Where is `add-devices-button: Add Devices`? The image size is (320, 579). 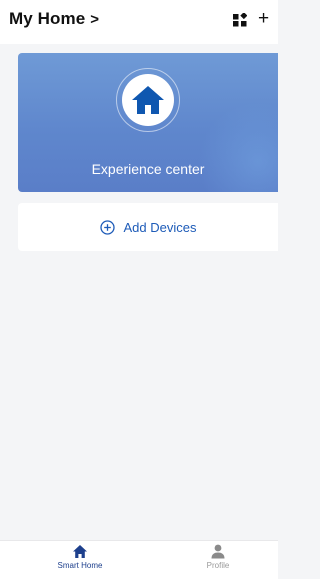 add-devices-button: Add Devices is located at coordinates (148, 227).